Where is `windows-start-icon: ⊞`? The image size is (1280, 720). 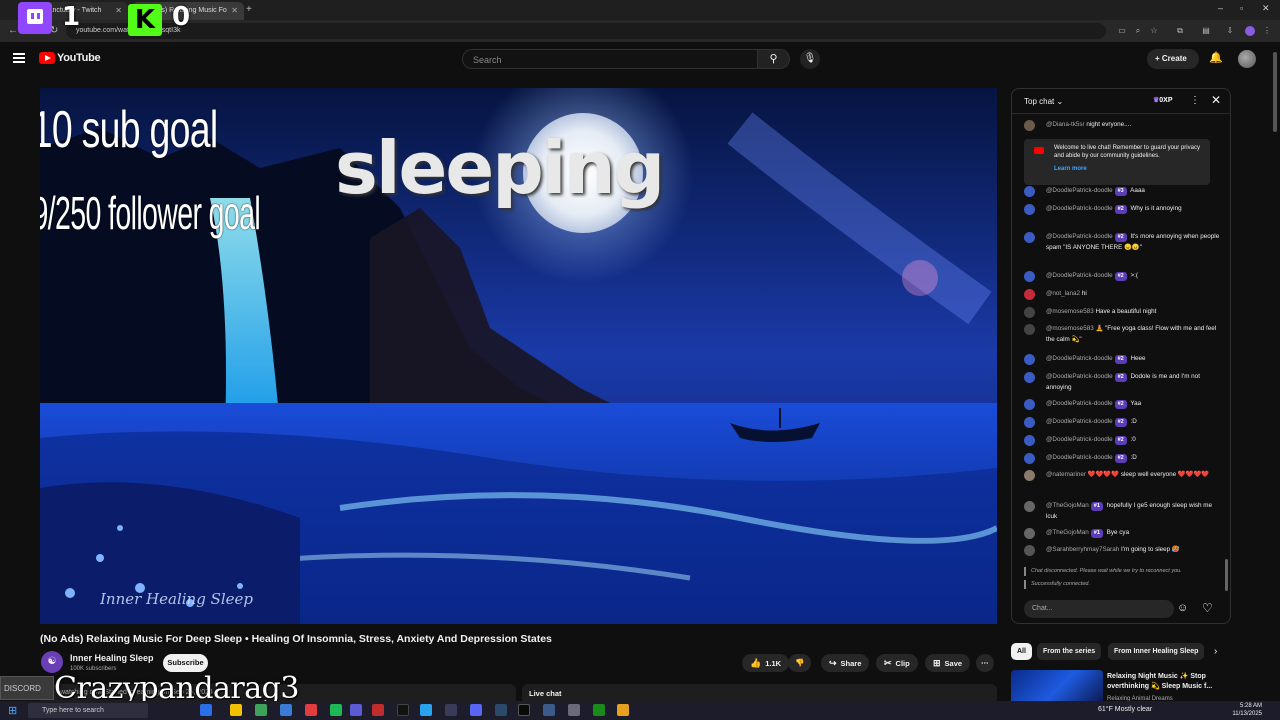
windows-start-icon: ⊞ is located at coordinates (12, 710).